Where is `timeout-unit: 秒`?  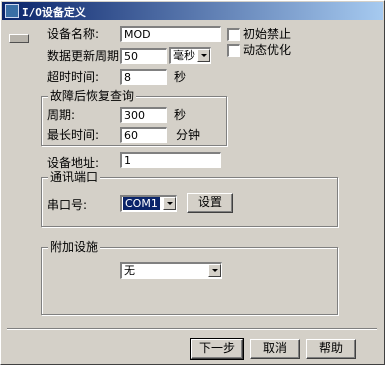
timeout-unit: 秒 is located at coordinates (180, 77).